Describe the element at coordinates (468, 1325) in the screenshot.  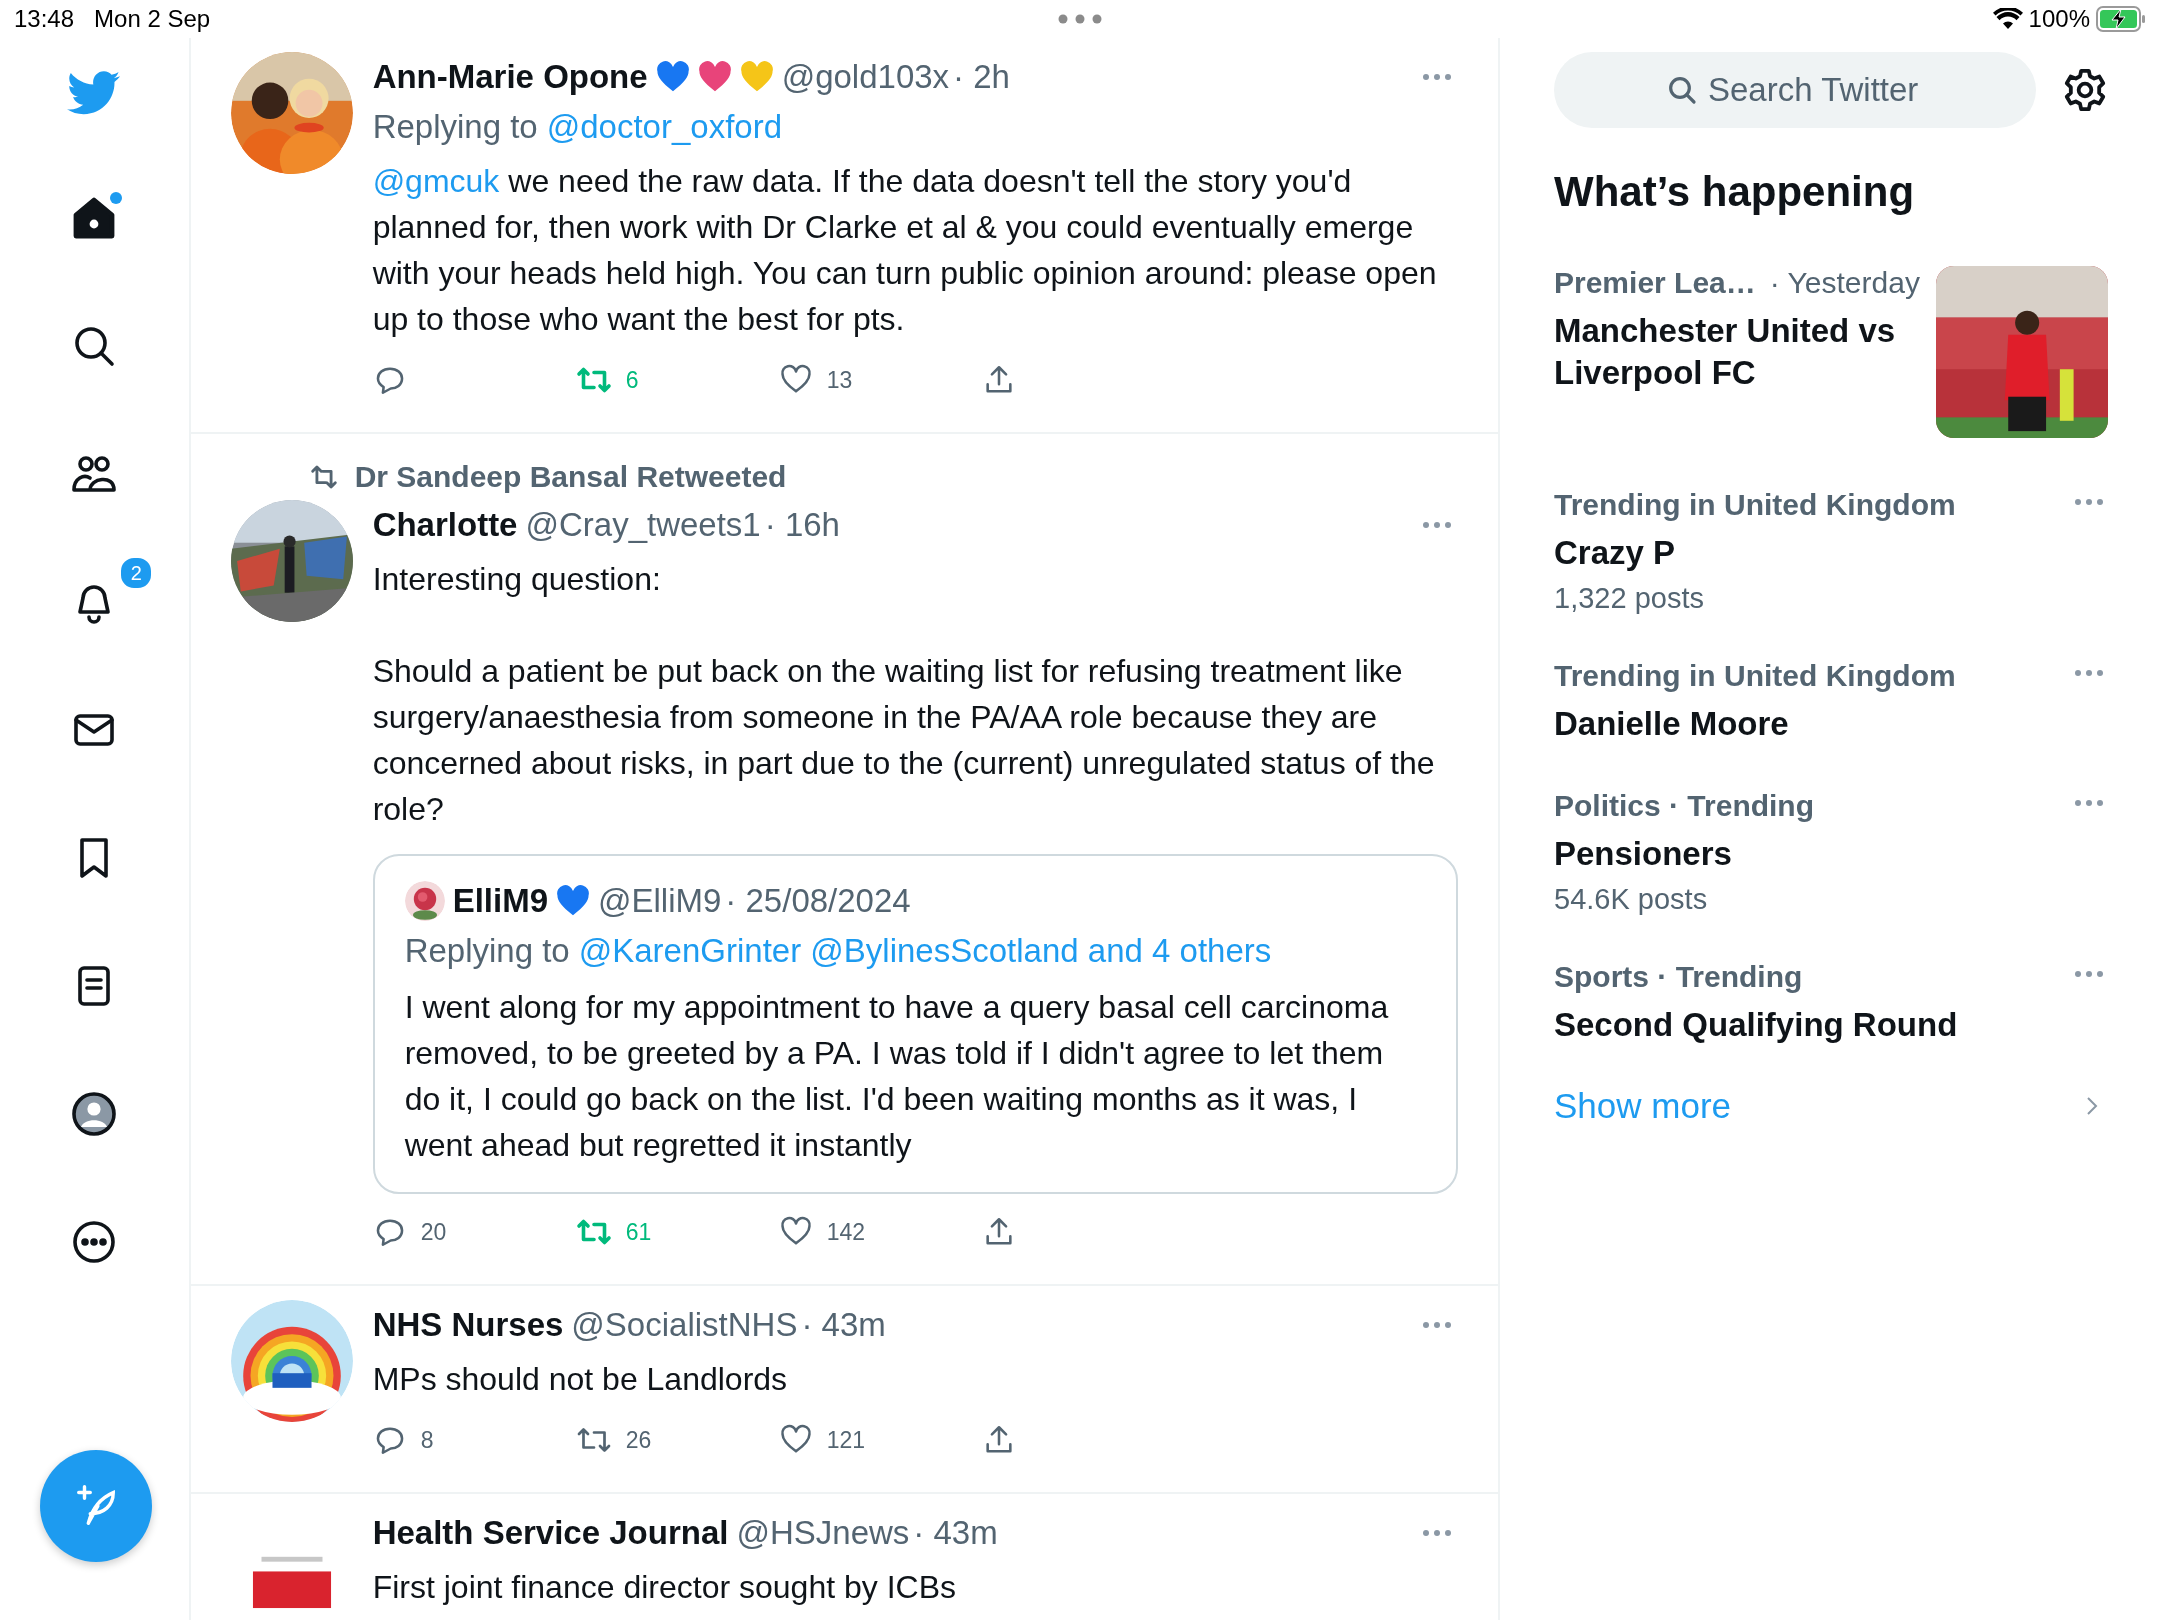
I see `author-name: NHS Nurses` at that location.